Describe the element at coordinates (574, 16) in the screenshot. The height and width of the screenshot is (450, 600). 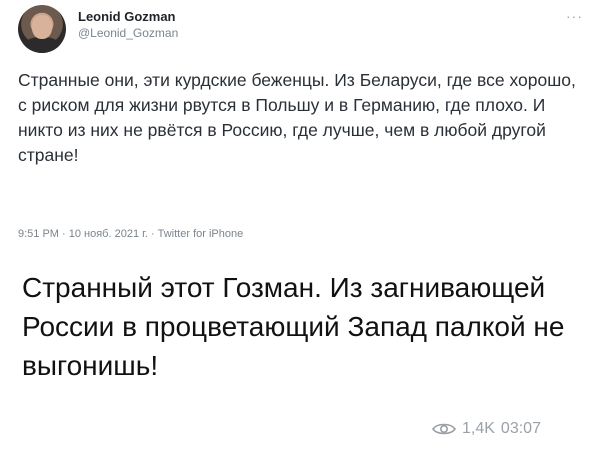
I see `more-dots-icon: ···` at that location.